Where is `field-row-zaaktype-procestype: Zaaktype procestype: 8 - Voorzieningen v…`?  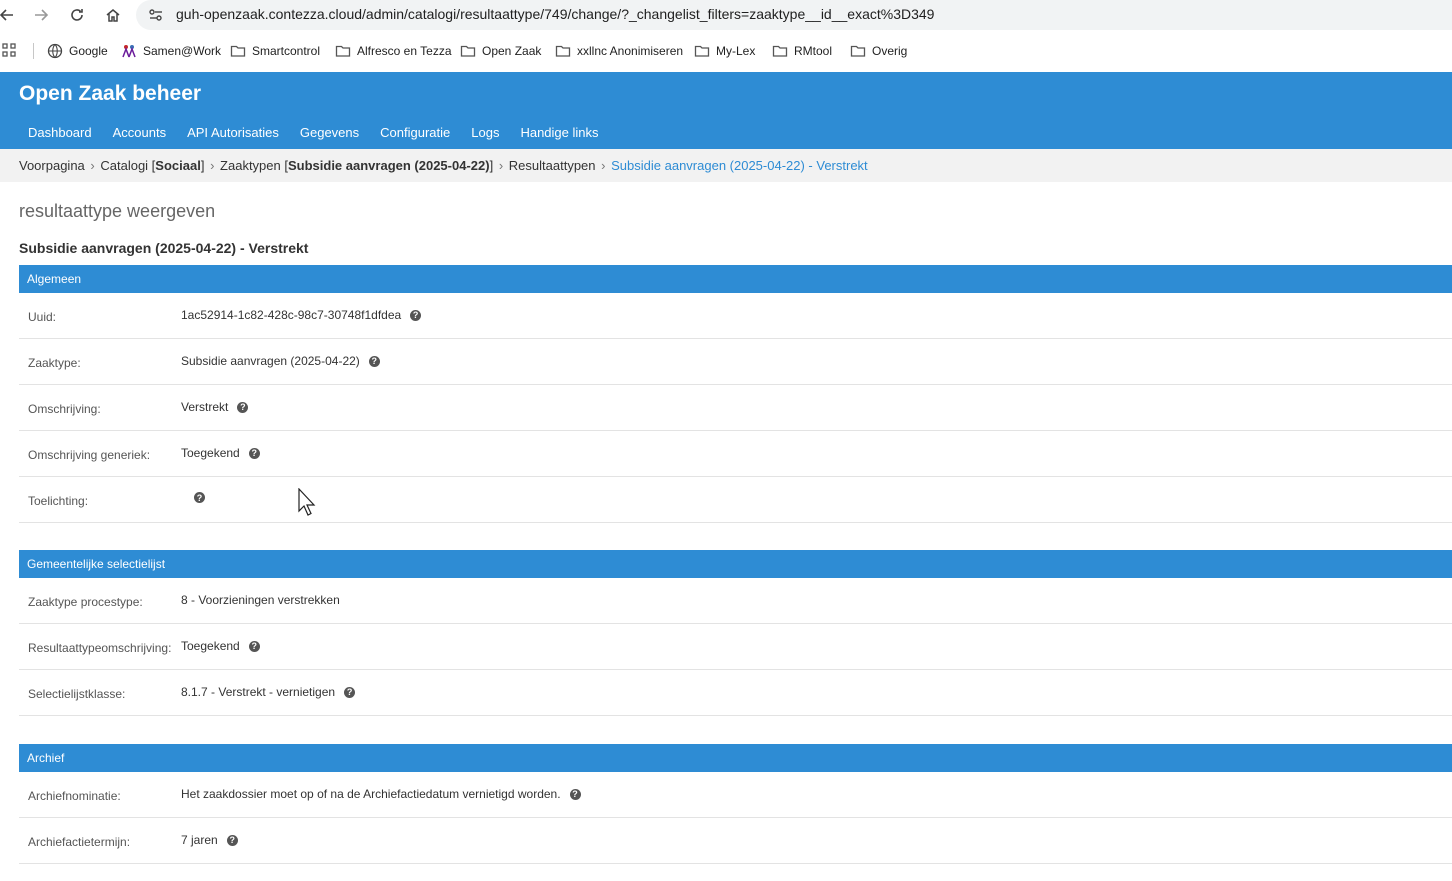 field-row-zaaktype-procestype: Zaaktype procestype: 8 - Voorzieningen v… is located at coordinates (735, 601).